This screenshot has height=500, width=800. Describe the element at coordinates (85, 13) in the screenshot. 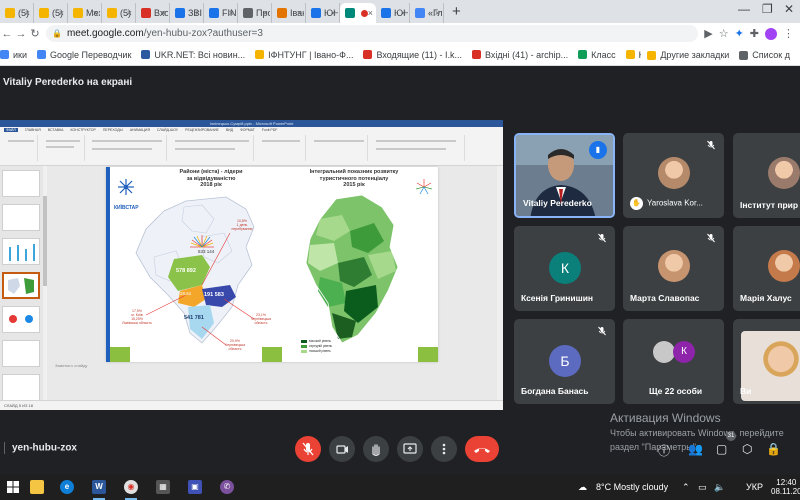

I see `browser-tab: Мех×` at that location.